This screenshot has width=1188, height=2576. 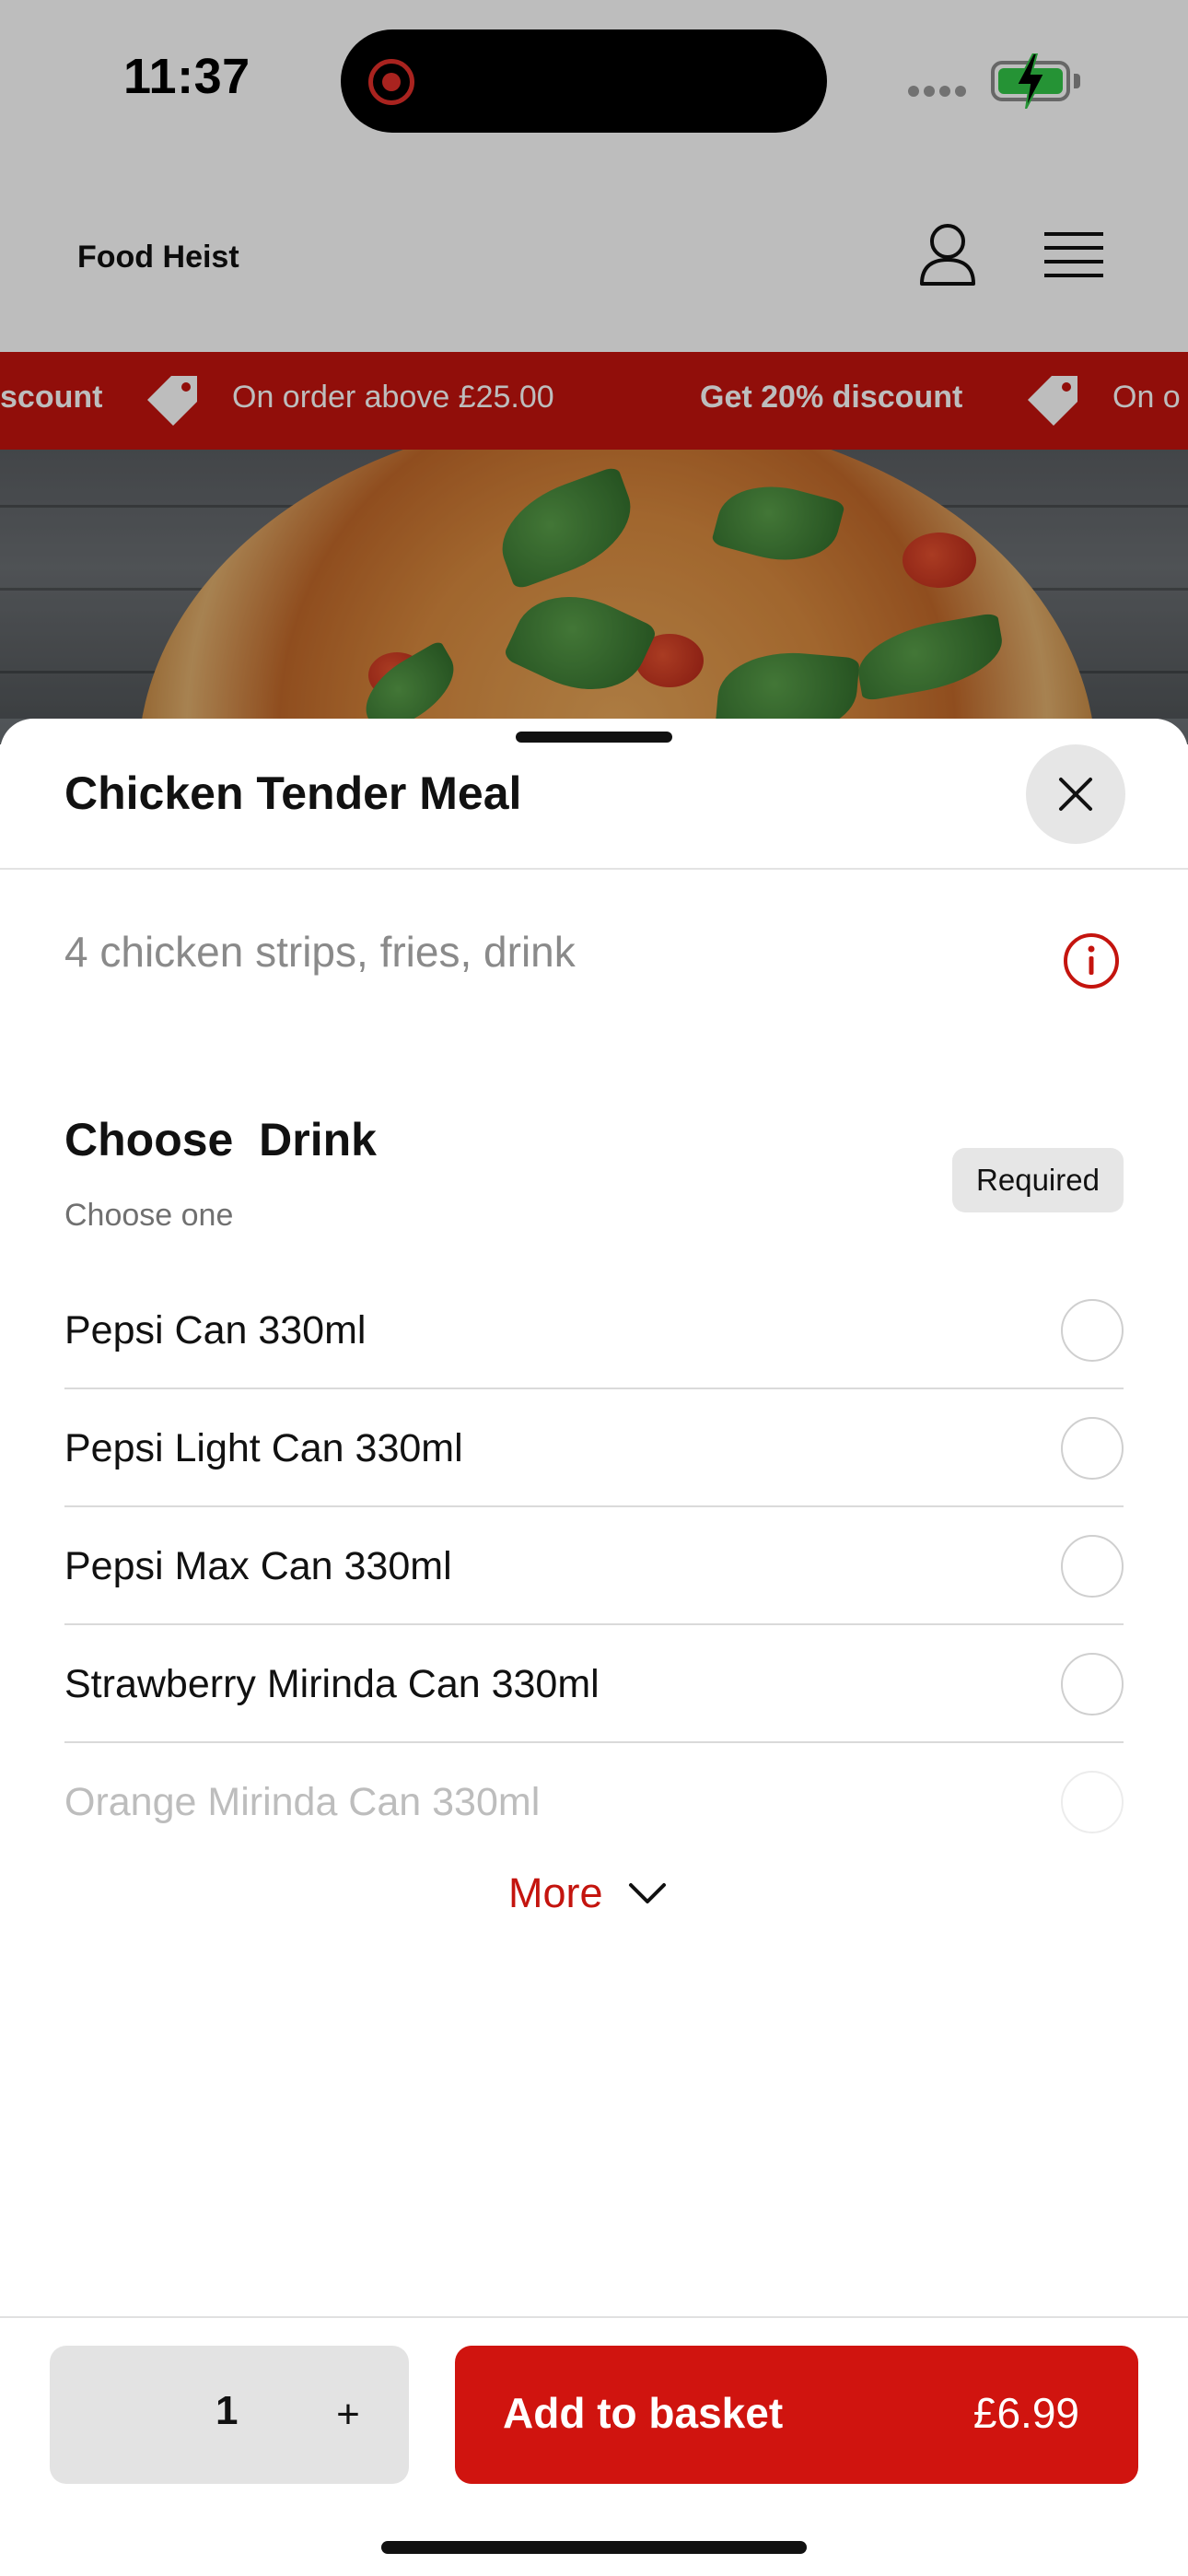 I want to click on option-row: Pepsi Max Can 330ml, so click(x=594, y=1566).